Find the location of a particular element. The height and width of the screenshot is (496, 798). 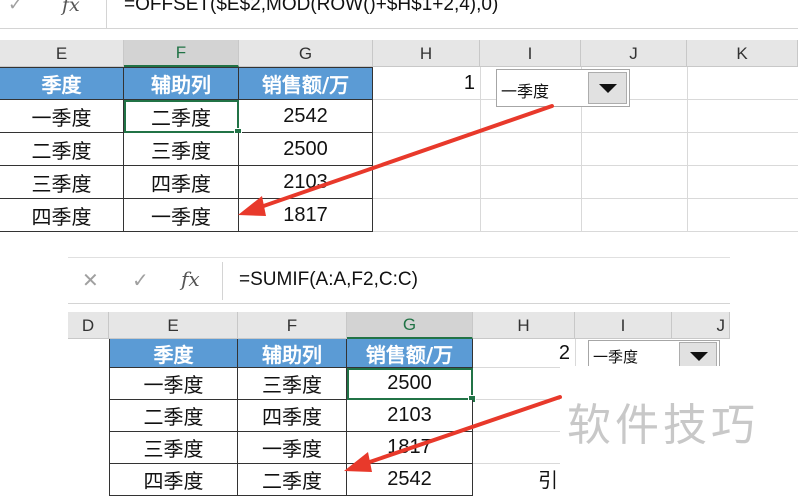

top-arrow-head is located at coordinates (252, 206).